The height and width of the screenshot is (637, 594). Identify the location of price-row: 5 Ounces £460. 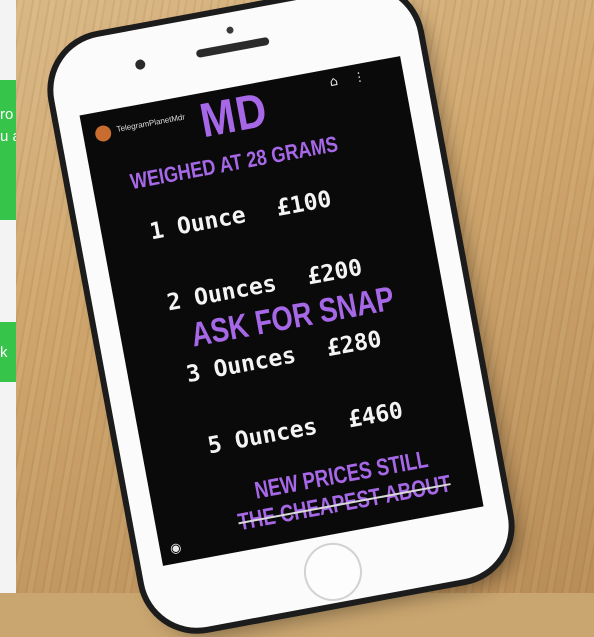
(305, 429).